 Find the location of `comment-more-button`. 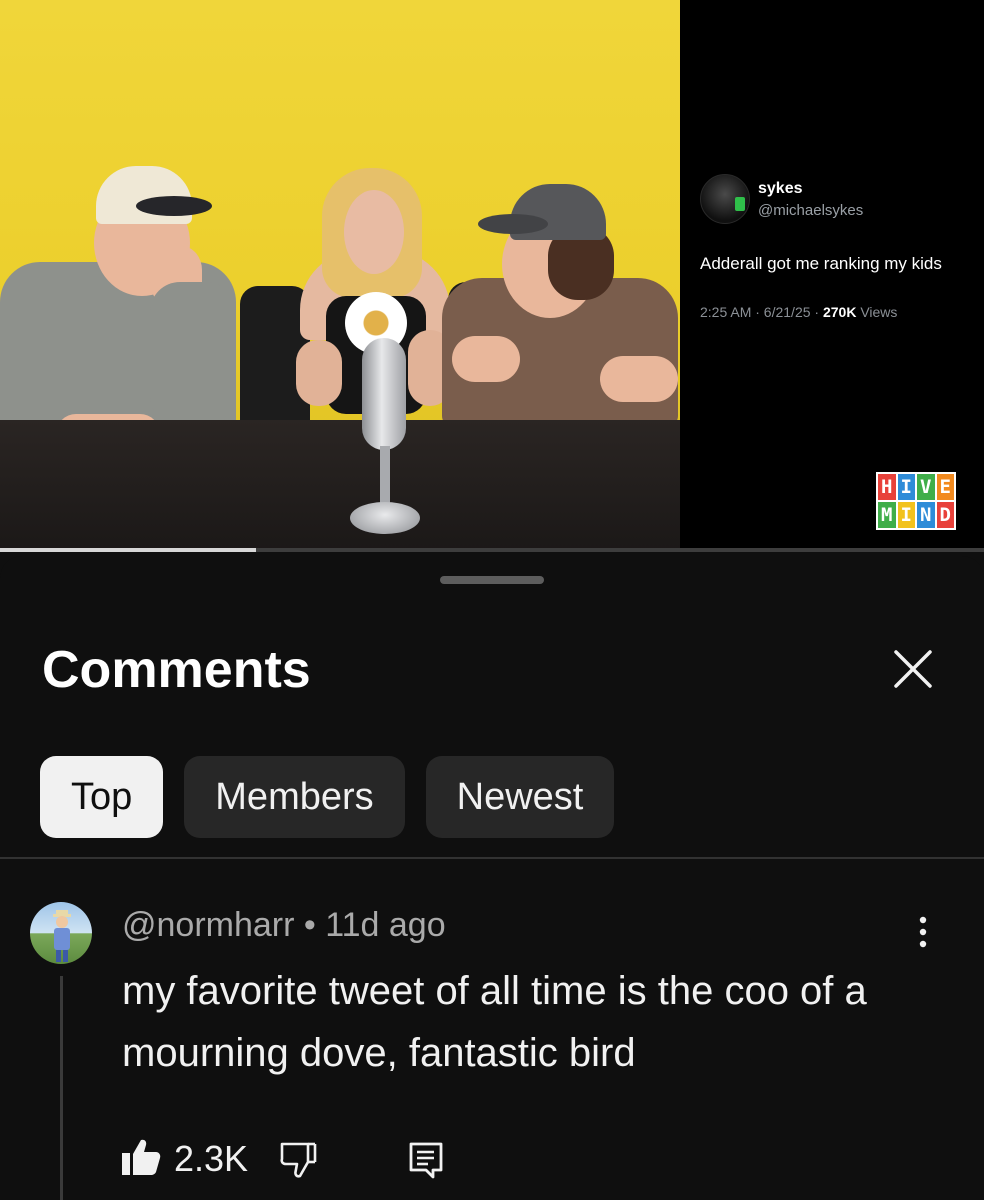

comment-more-button is located at coordinates (923, 932).